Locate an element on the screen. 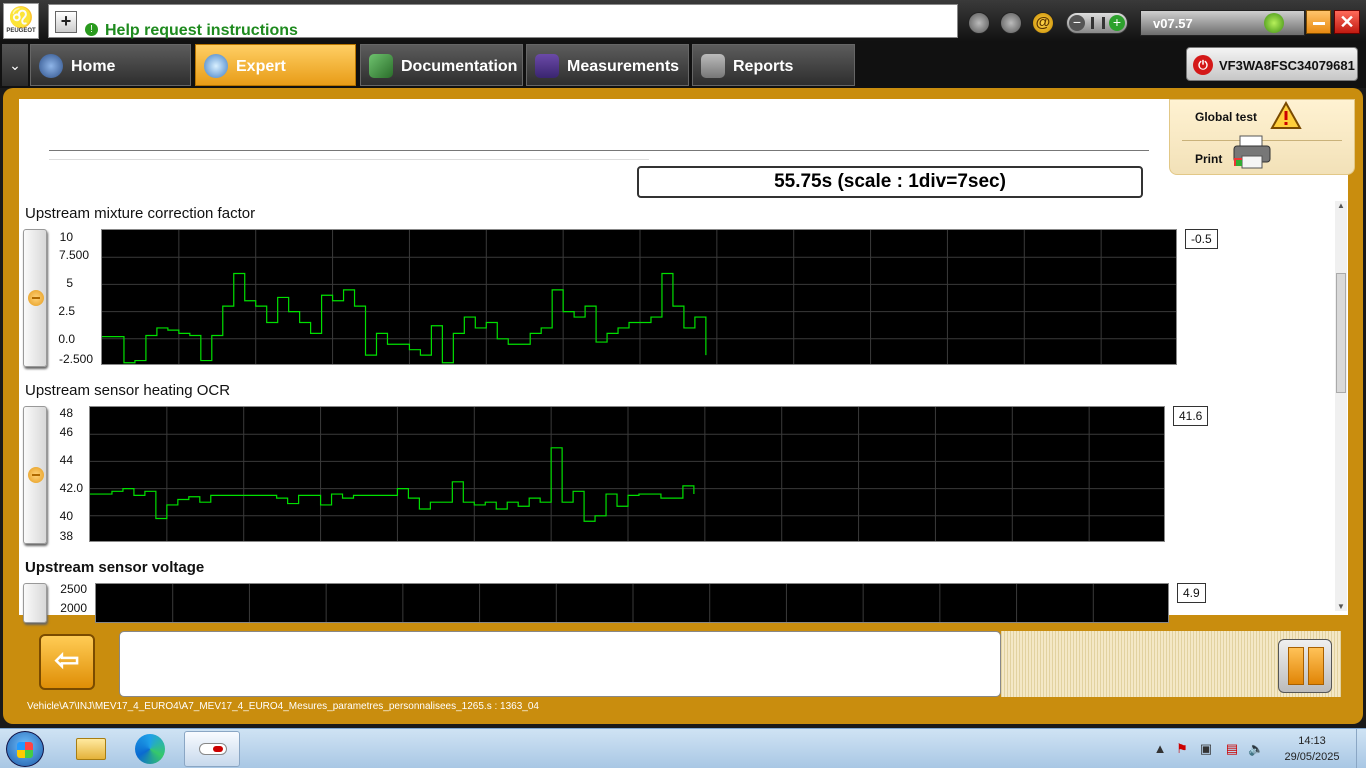  windows-taskbar: ▲ ⚑ ▣ ▤ 🔈 14:13 29/05/2025 is located at coordinates (683, 748).